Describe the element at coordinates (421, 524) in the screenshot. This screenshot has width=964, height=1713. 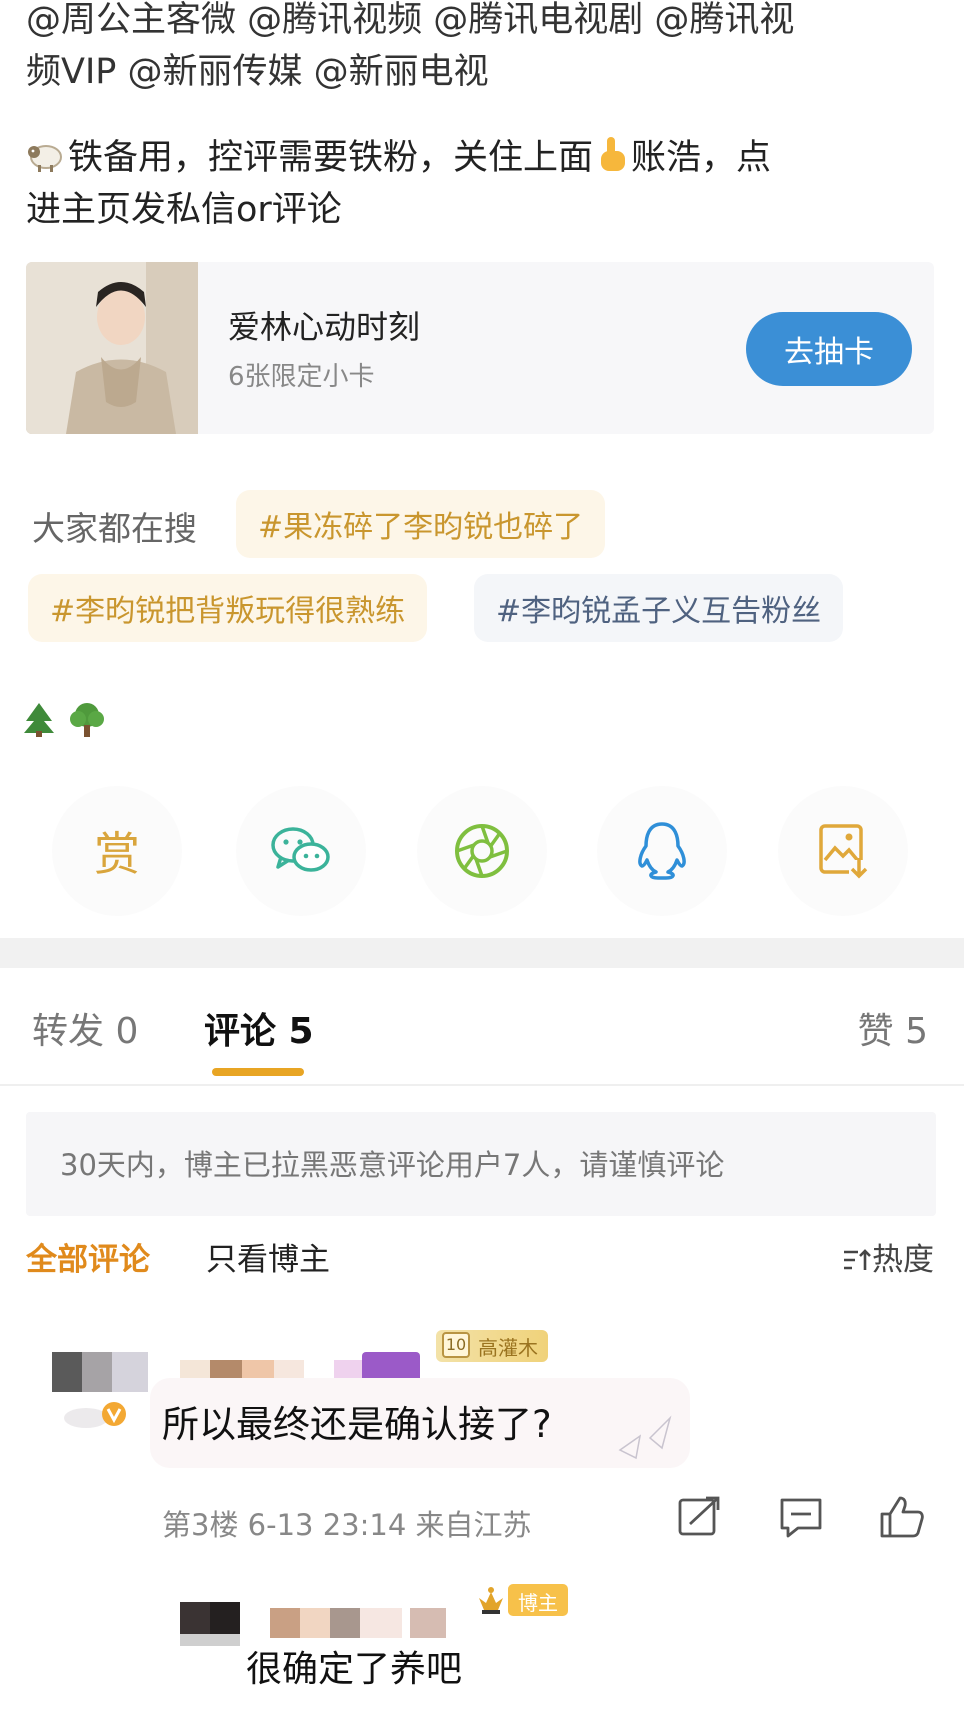
I see `search-chip-1: #果冻碎了李昀锐也碎了` at that location.